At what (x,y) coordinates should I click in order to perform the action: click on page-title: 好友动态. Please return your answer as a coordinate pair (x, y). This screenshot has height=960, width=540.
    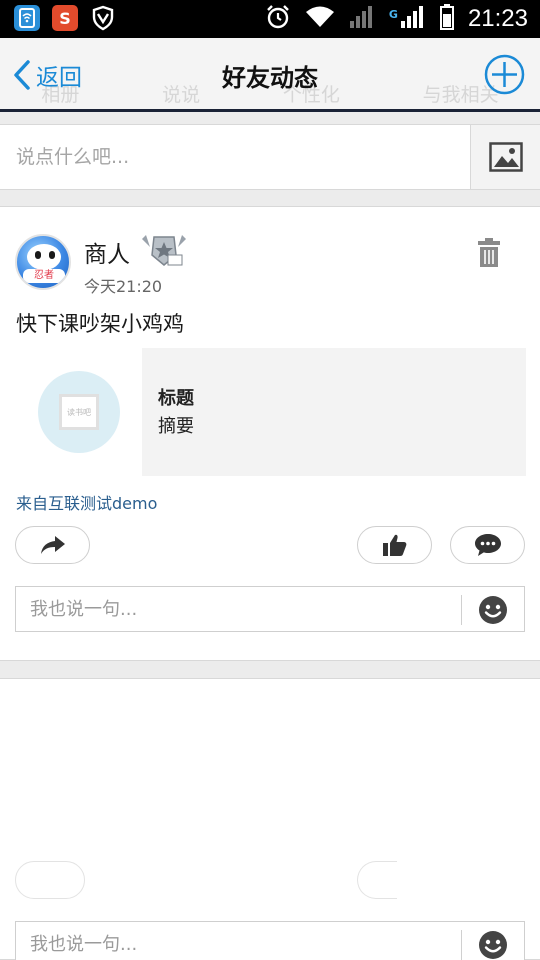
    Looking at the image, I should click on (270, 78).